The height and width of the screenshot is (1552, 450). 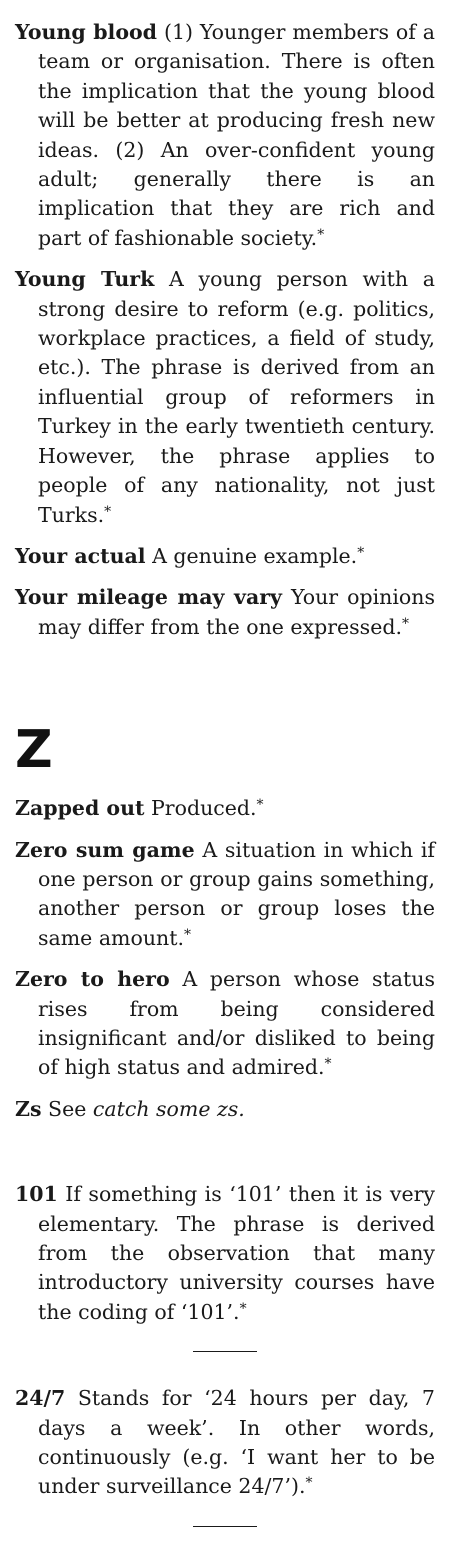 I want to click on entry-headword: Zs, so click(x=28, y=1108).